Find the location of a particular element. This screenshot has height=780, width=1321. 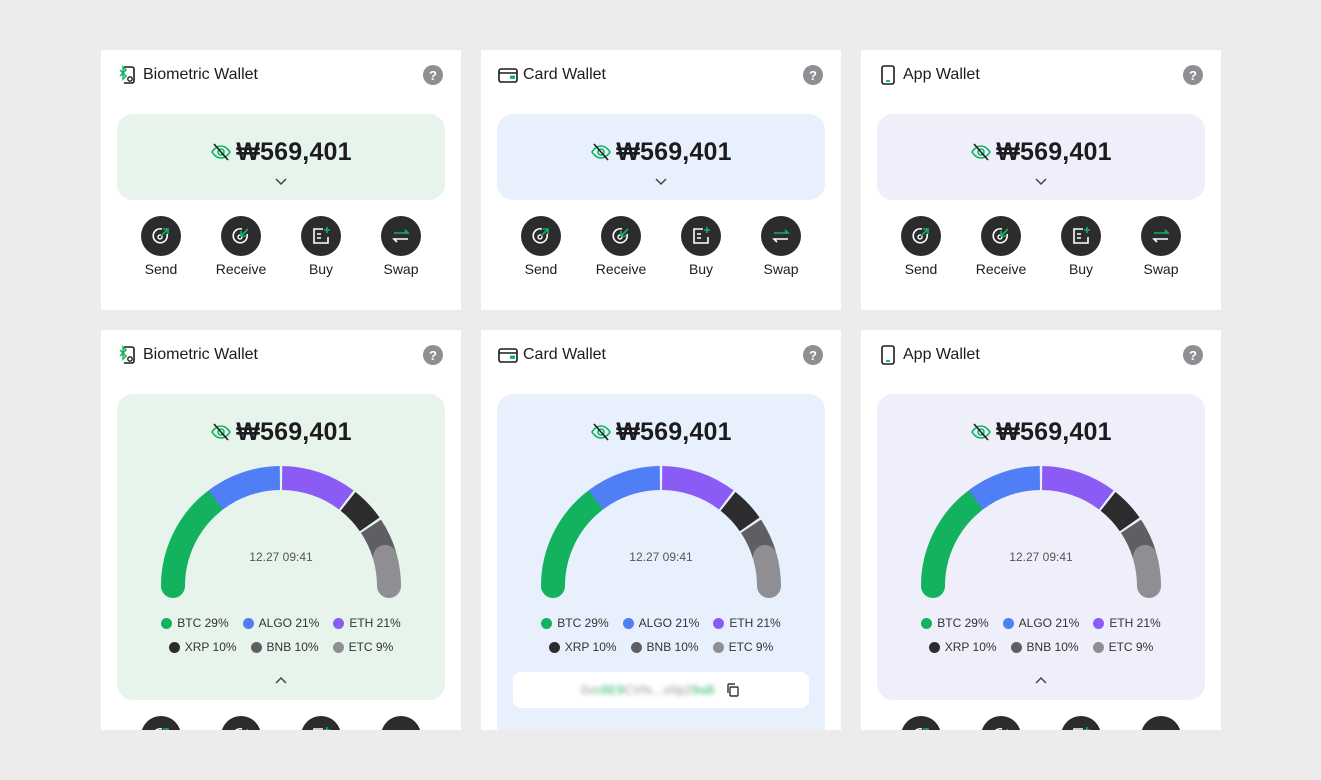

action-bar is located at coordinates (281, 723).